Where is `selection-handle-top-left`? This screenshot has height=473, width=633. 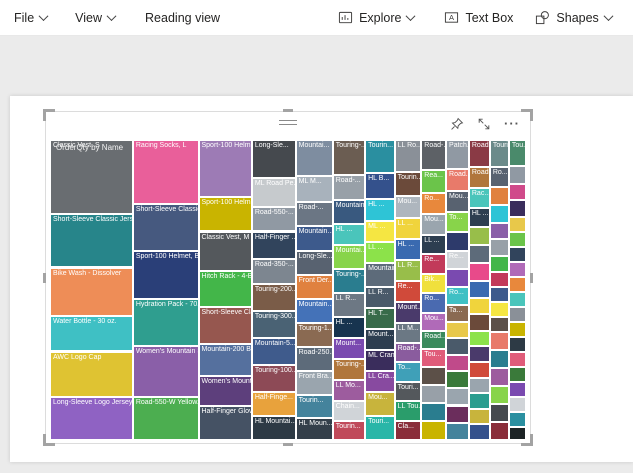 selection-handle-top-left is located at coordinates (49, 115).